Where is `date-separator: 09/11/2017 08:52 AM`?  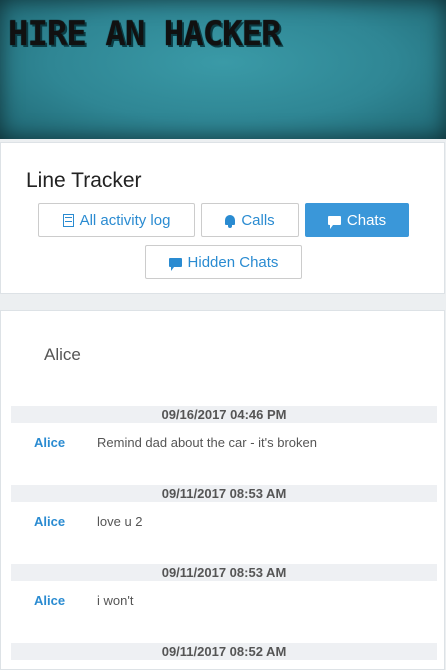
date-separator: 09/11/2017 08:52 AM is located at coordinates (224, 651).